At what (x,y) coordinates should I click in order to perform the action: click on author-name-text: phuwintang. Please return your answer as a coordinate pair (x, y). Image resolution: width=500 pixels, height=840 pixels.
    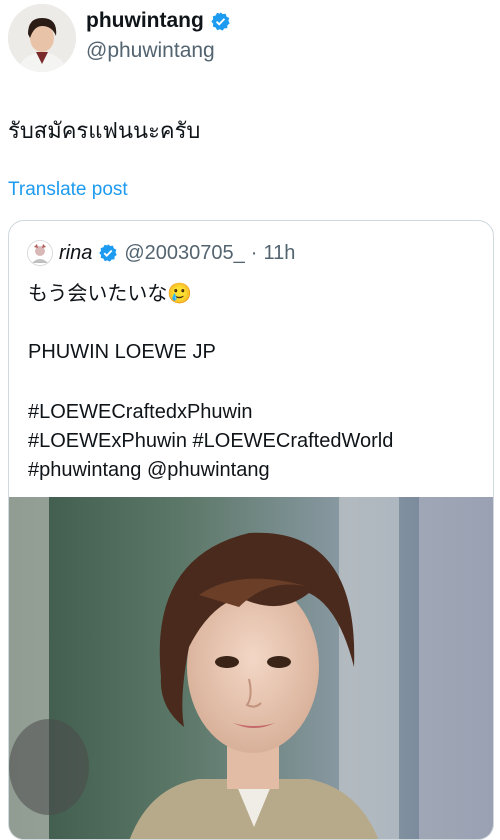
    Looking at the image, I should click on (145, 21).